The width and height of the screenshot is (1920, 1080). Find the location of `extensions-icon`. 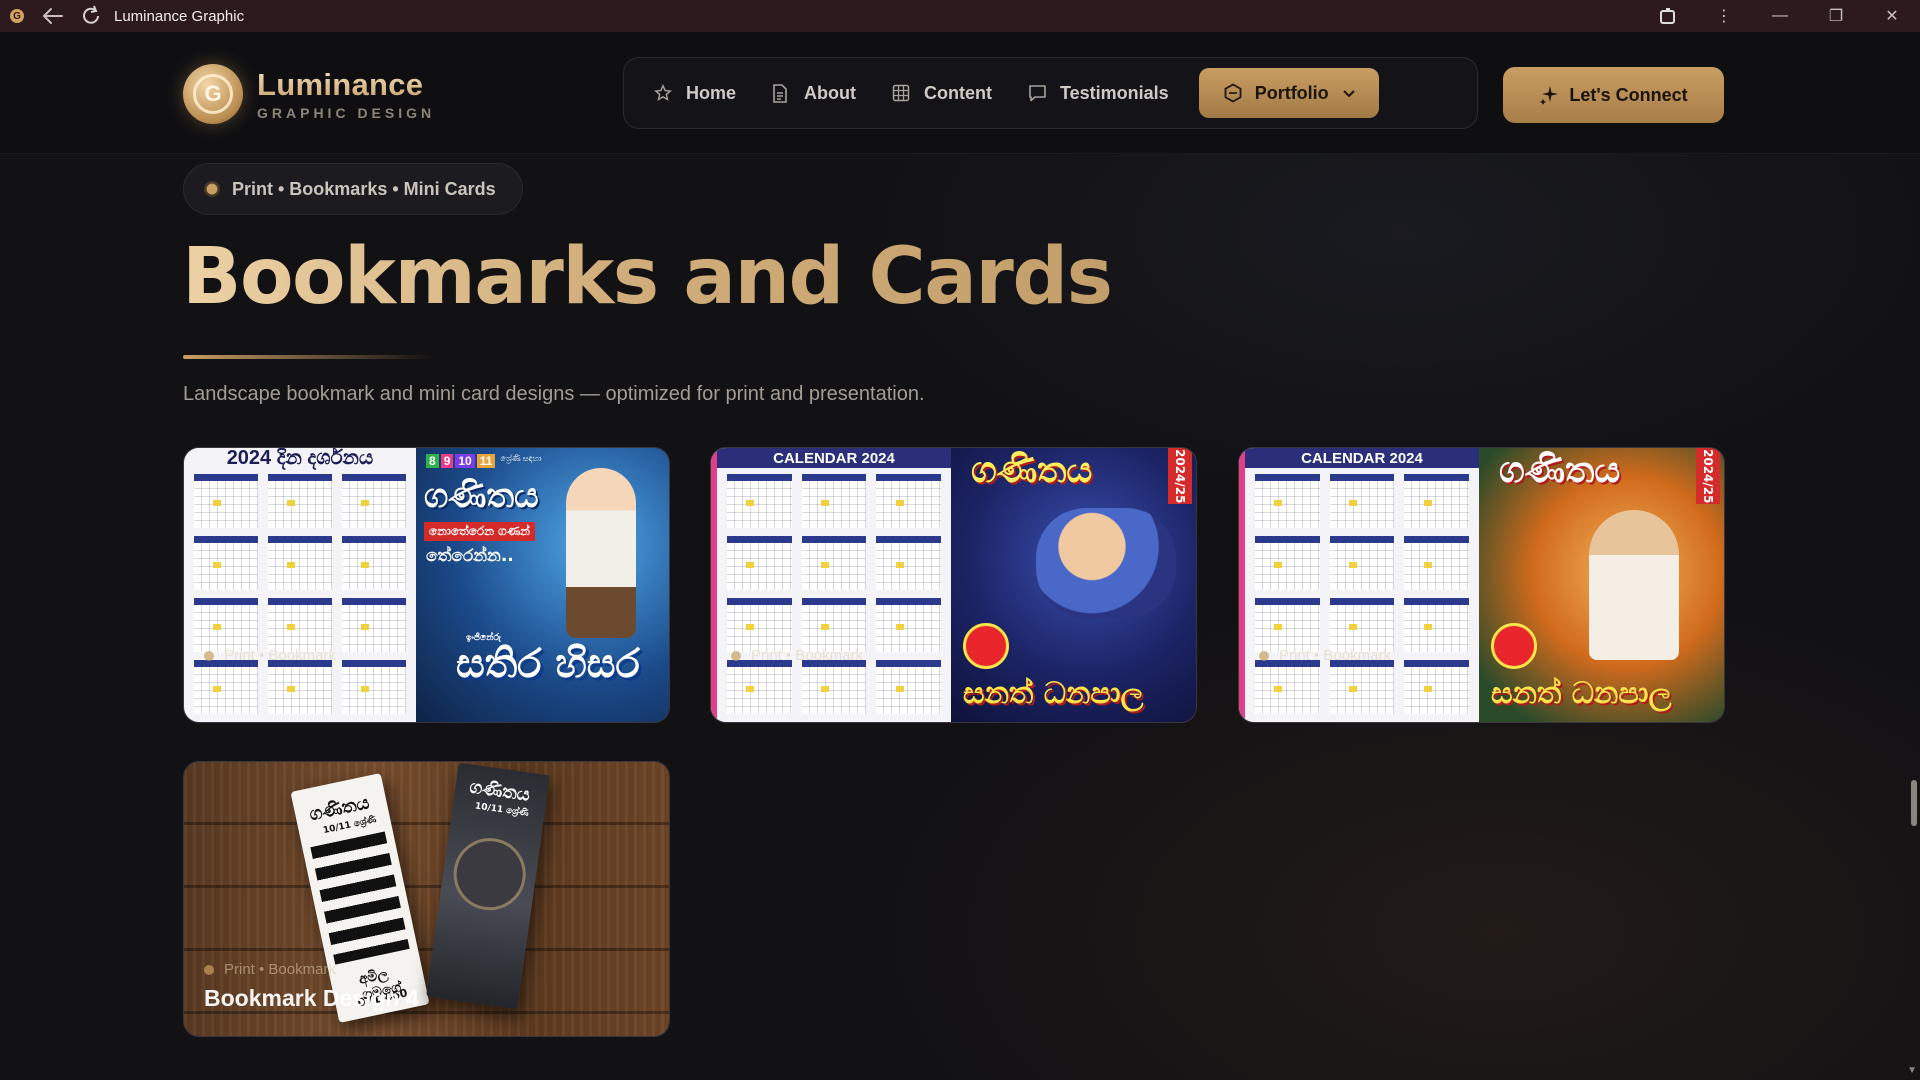

extensions-icon is located at coordinates (1668, 16).